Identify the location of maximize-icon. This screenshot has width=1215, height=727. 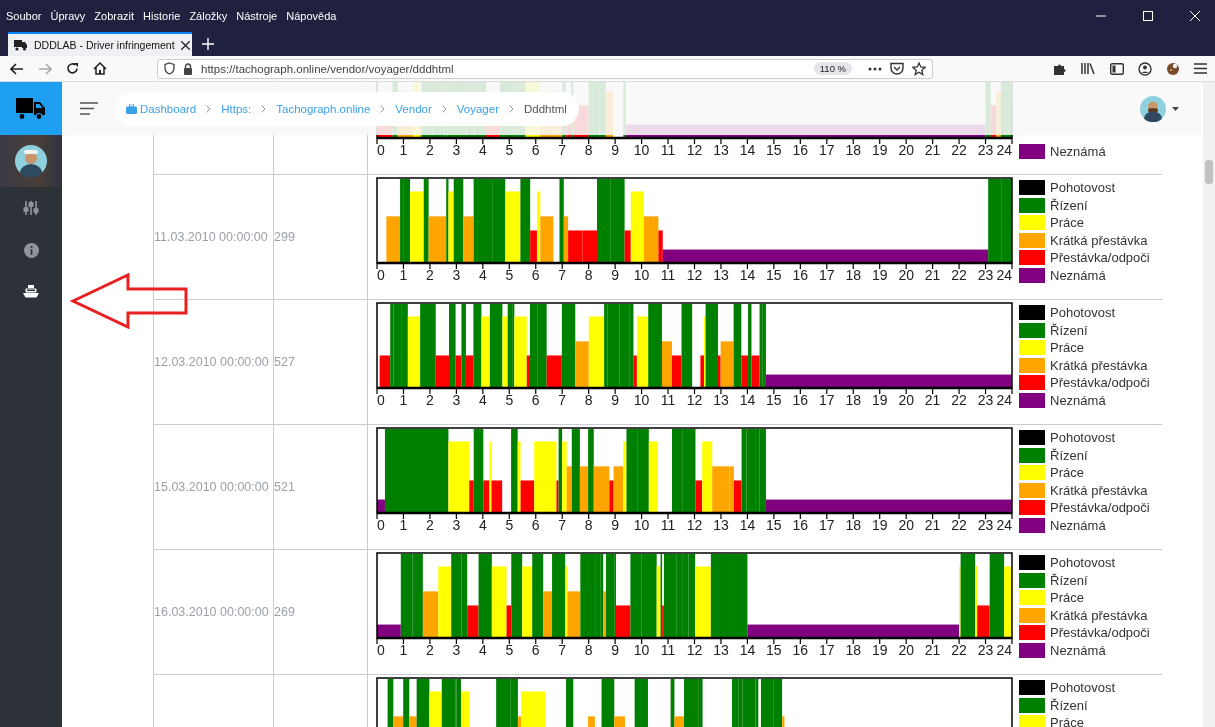
(1148, 16).